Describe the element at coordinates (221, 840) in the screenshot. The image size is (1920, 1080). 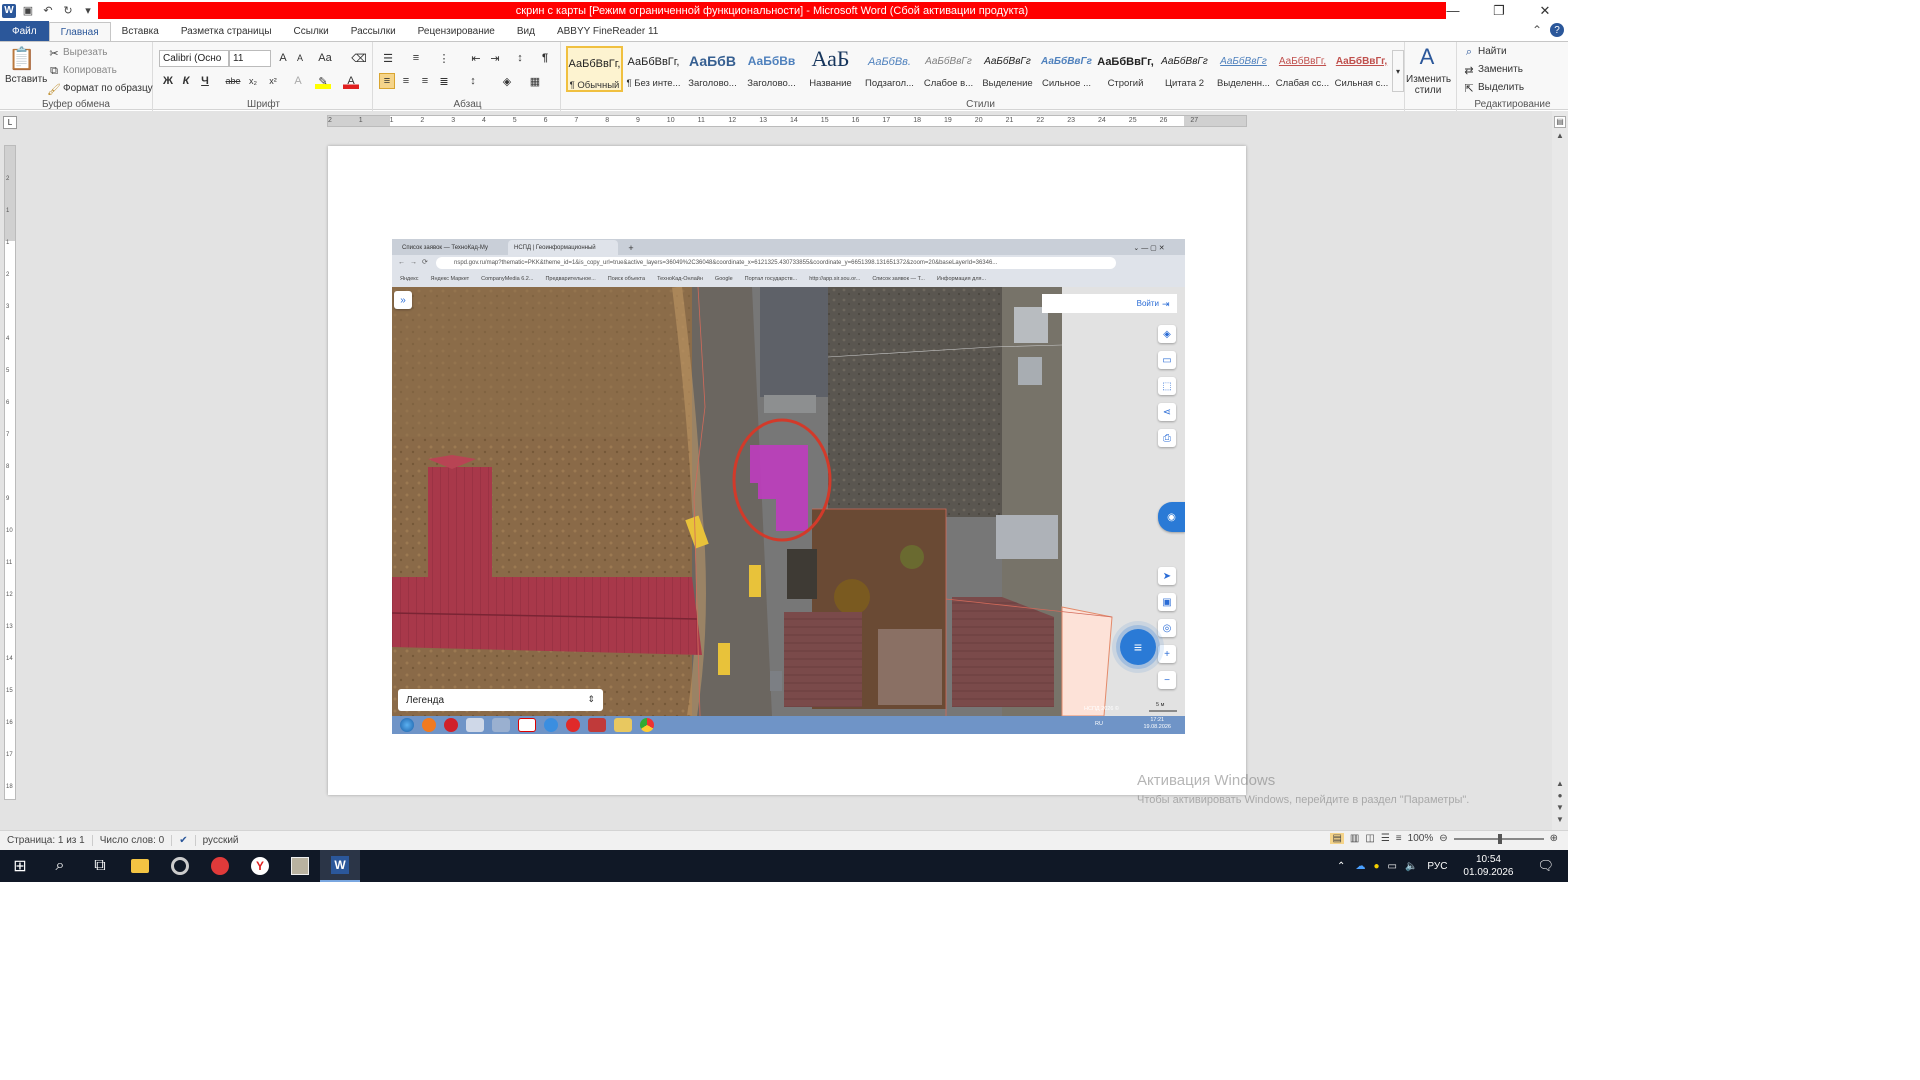
I see `language-indicator: русский` at that location.